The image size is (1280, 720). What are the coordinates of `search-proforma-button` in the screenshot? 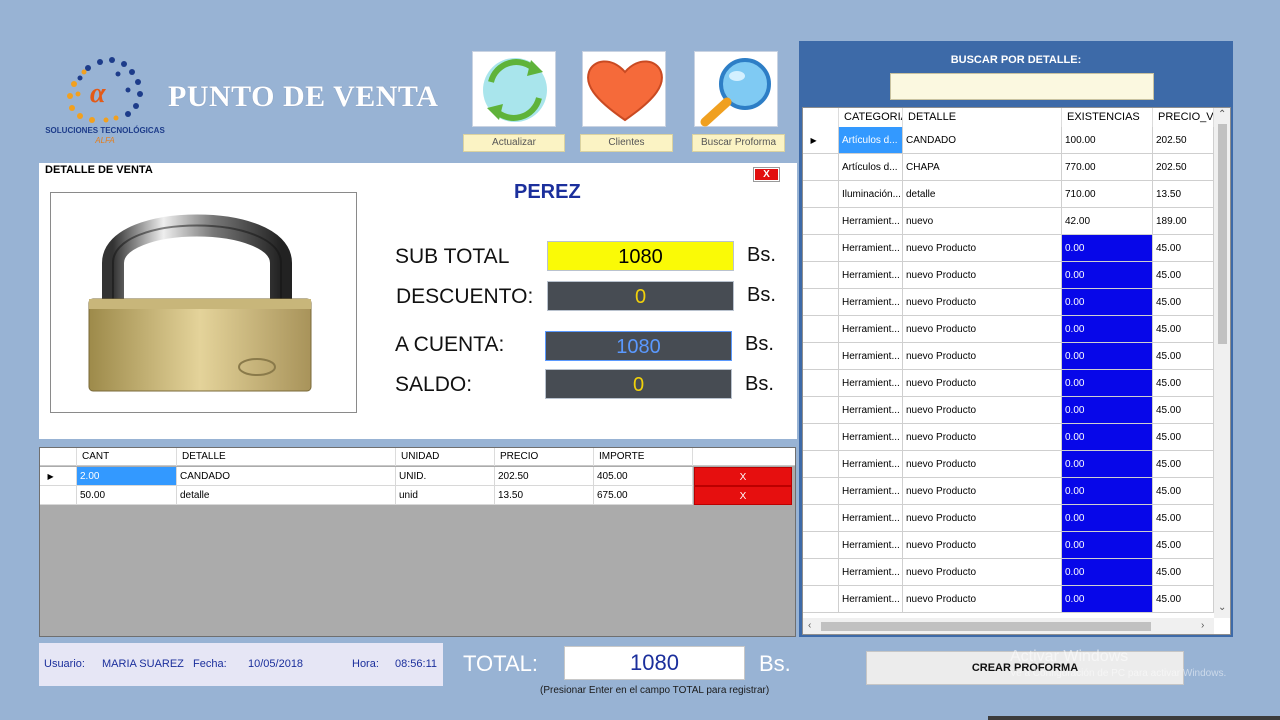 It's located at (736, 89).